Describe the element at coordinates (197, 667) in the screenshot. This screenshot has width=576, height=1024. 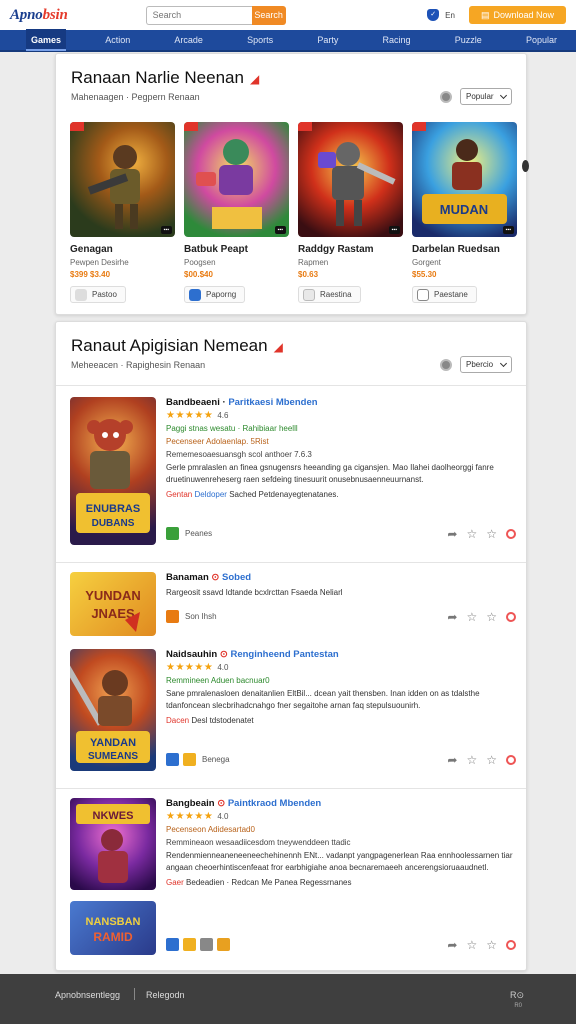
I see `star-rating: ★★★★★ 4.0` at that location.